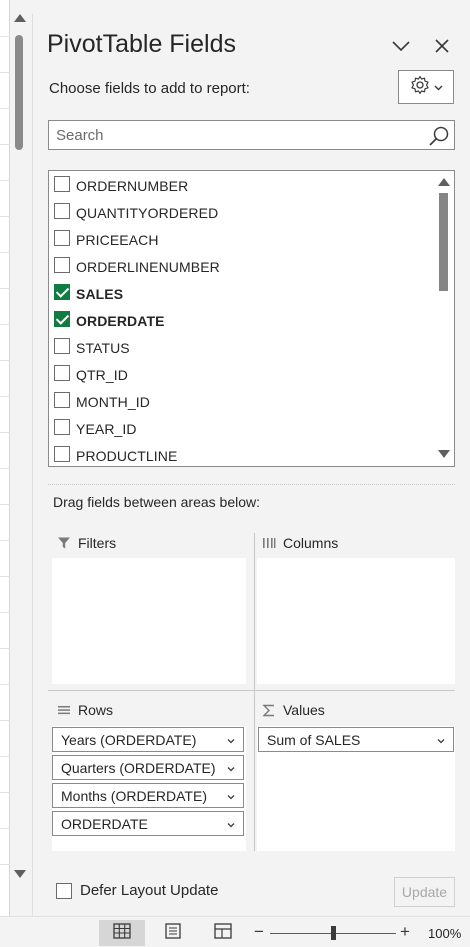 The image size is (470, 947). Describe the element at coordinates (259, 932) in the screenshot. I see `zoom-out-button: −` at that location.